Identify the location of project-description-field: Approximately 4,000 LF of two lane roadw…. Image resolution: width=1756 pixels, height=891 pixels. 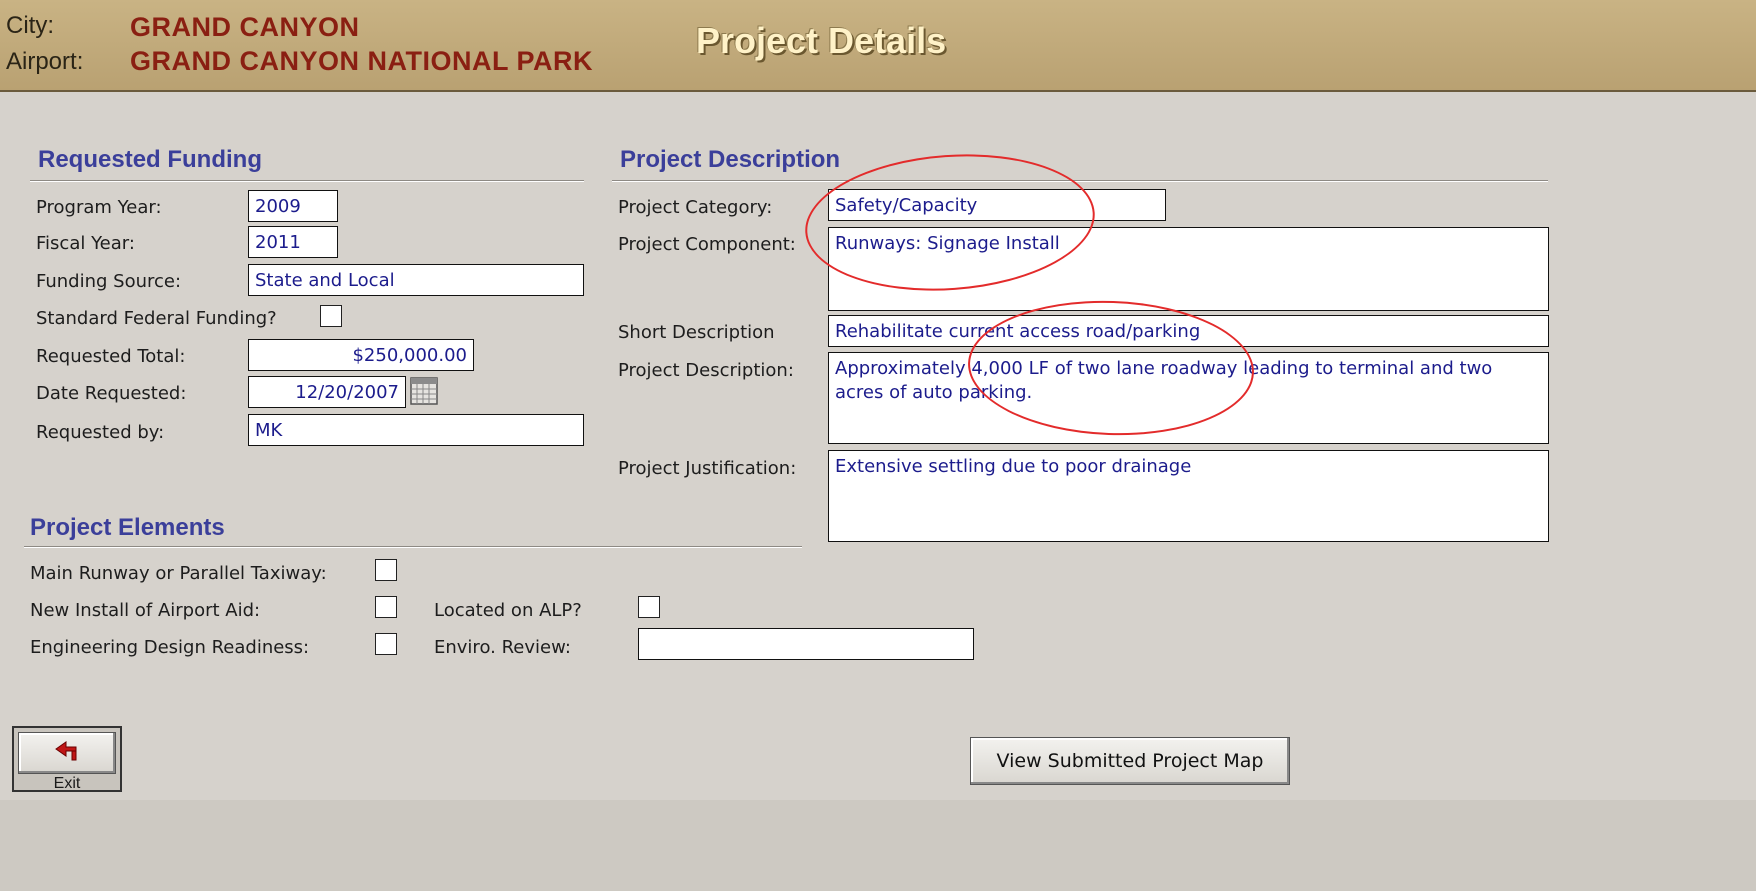
(1188, 398).